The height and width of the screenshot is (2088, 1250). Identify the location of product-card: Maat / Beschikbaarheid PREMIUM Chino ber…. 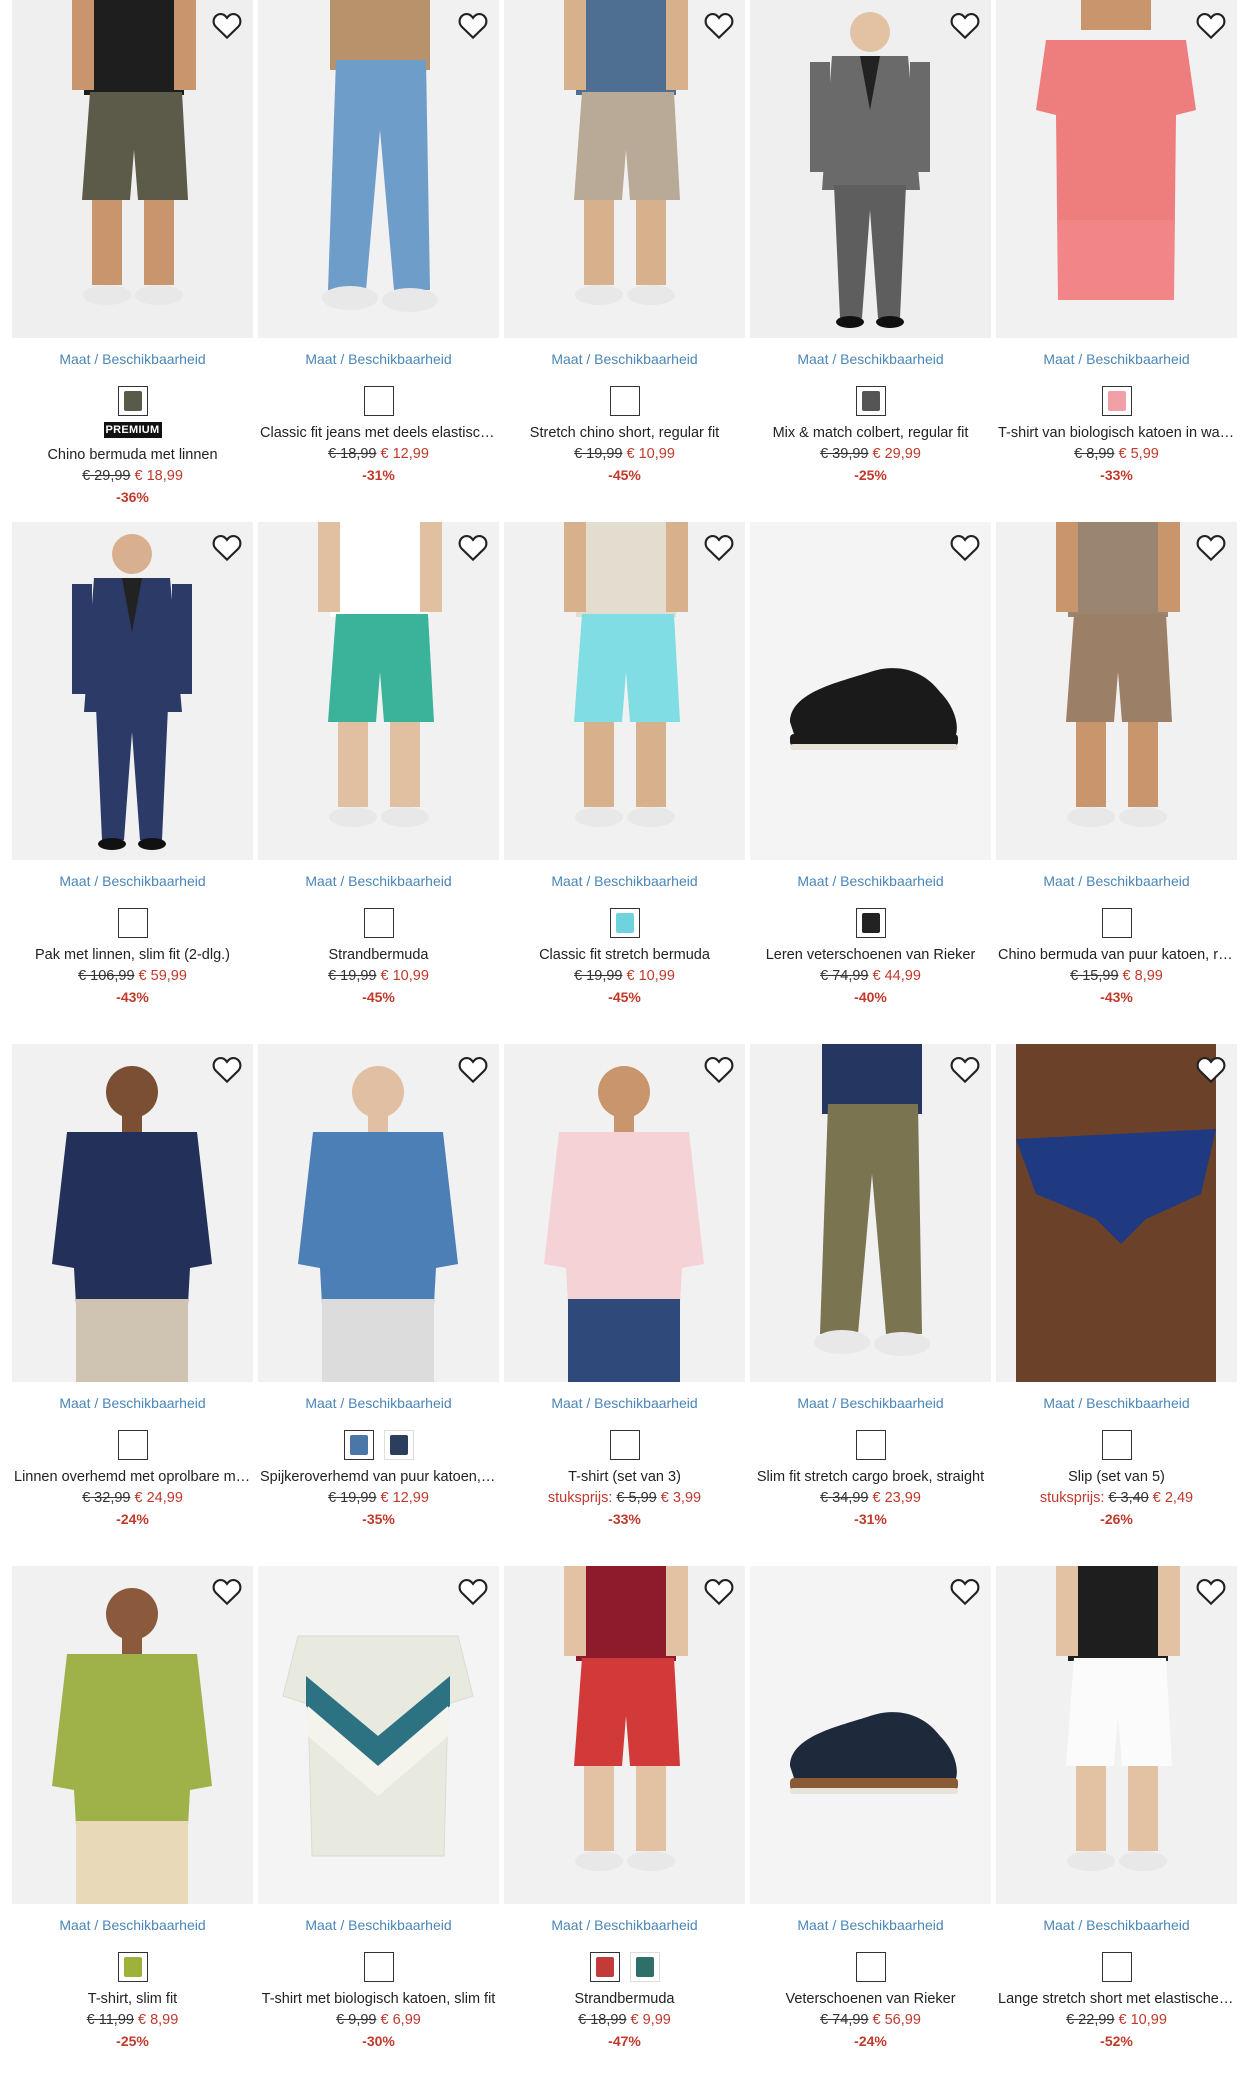
(132, 261).